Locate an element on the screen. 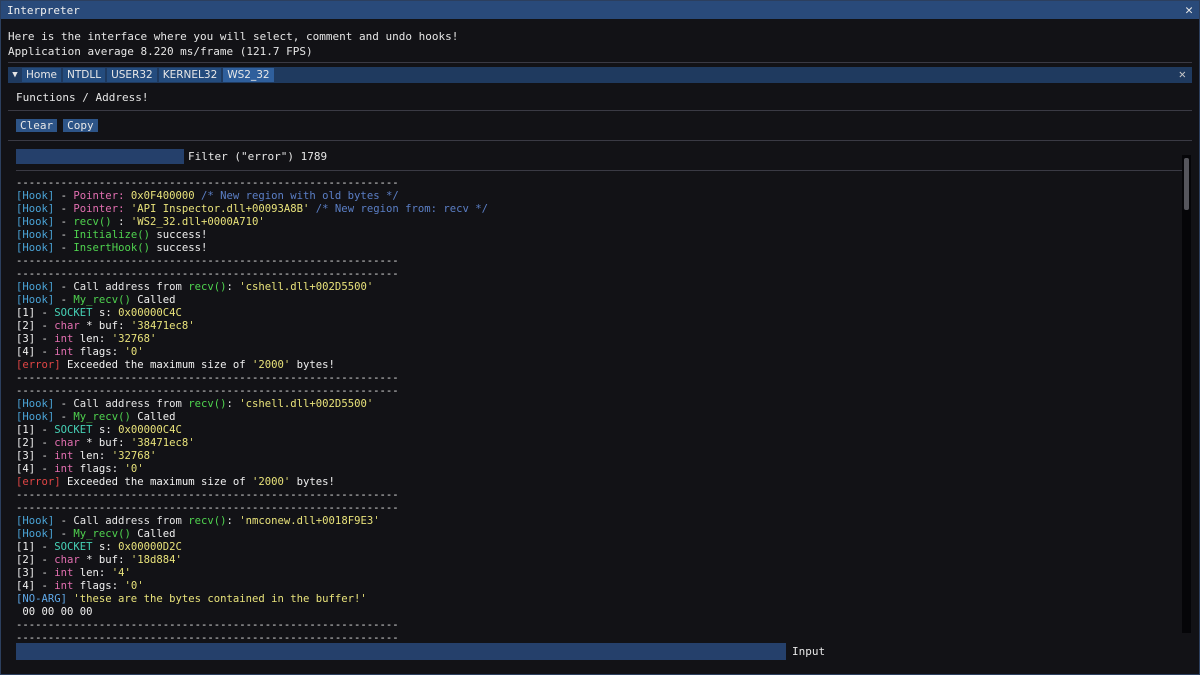 This screenshot has height=675, width=1200. divider is located at coordinates (600, 62).